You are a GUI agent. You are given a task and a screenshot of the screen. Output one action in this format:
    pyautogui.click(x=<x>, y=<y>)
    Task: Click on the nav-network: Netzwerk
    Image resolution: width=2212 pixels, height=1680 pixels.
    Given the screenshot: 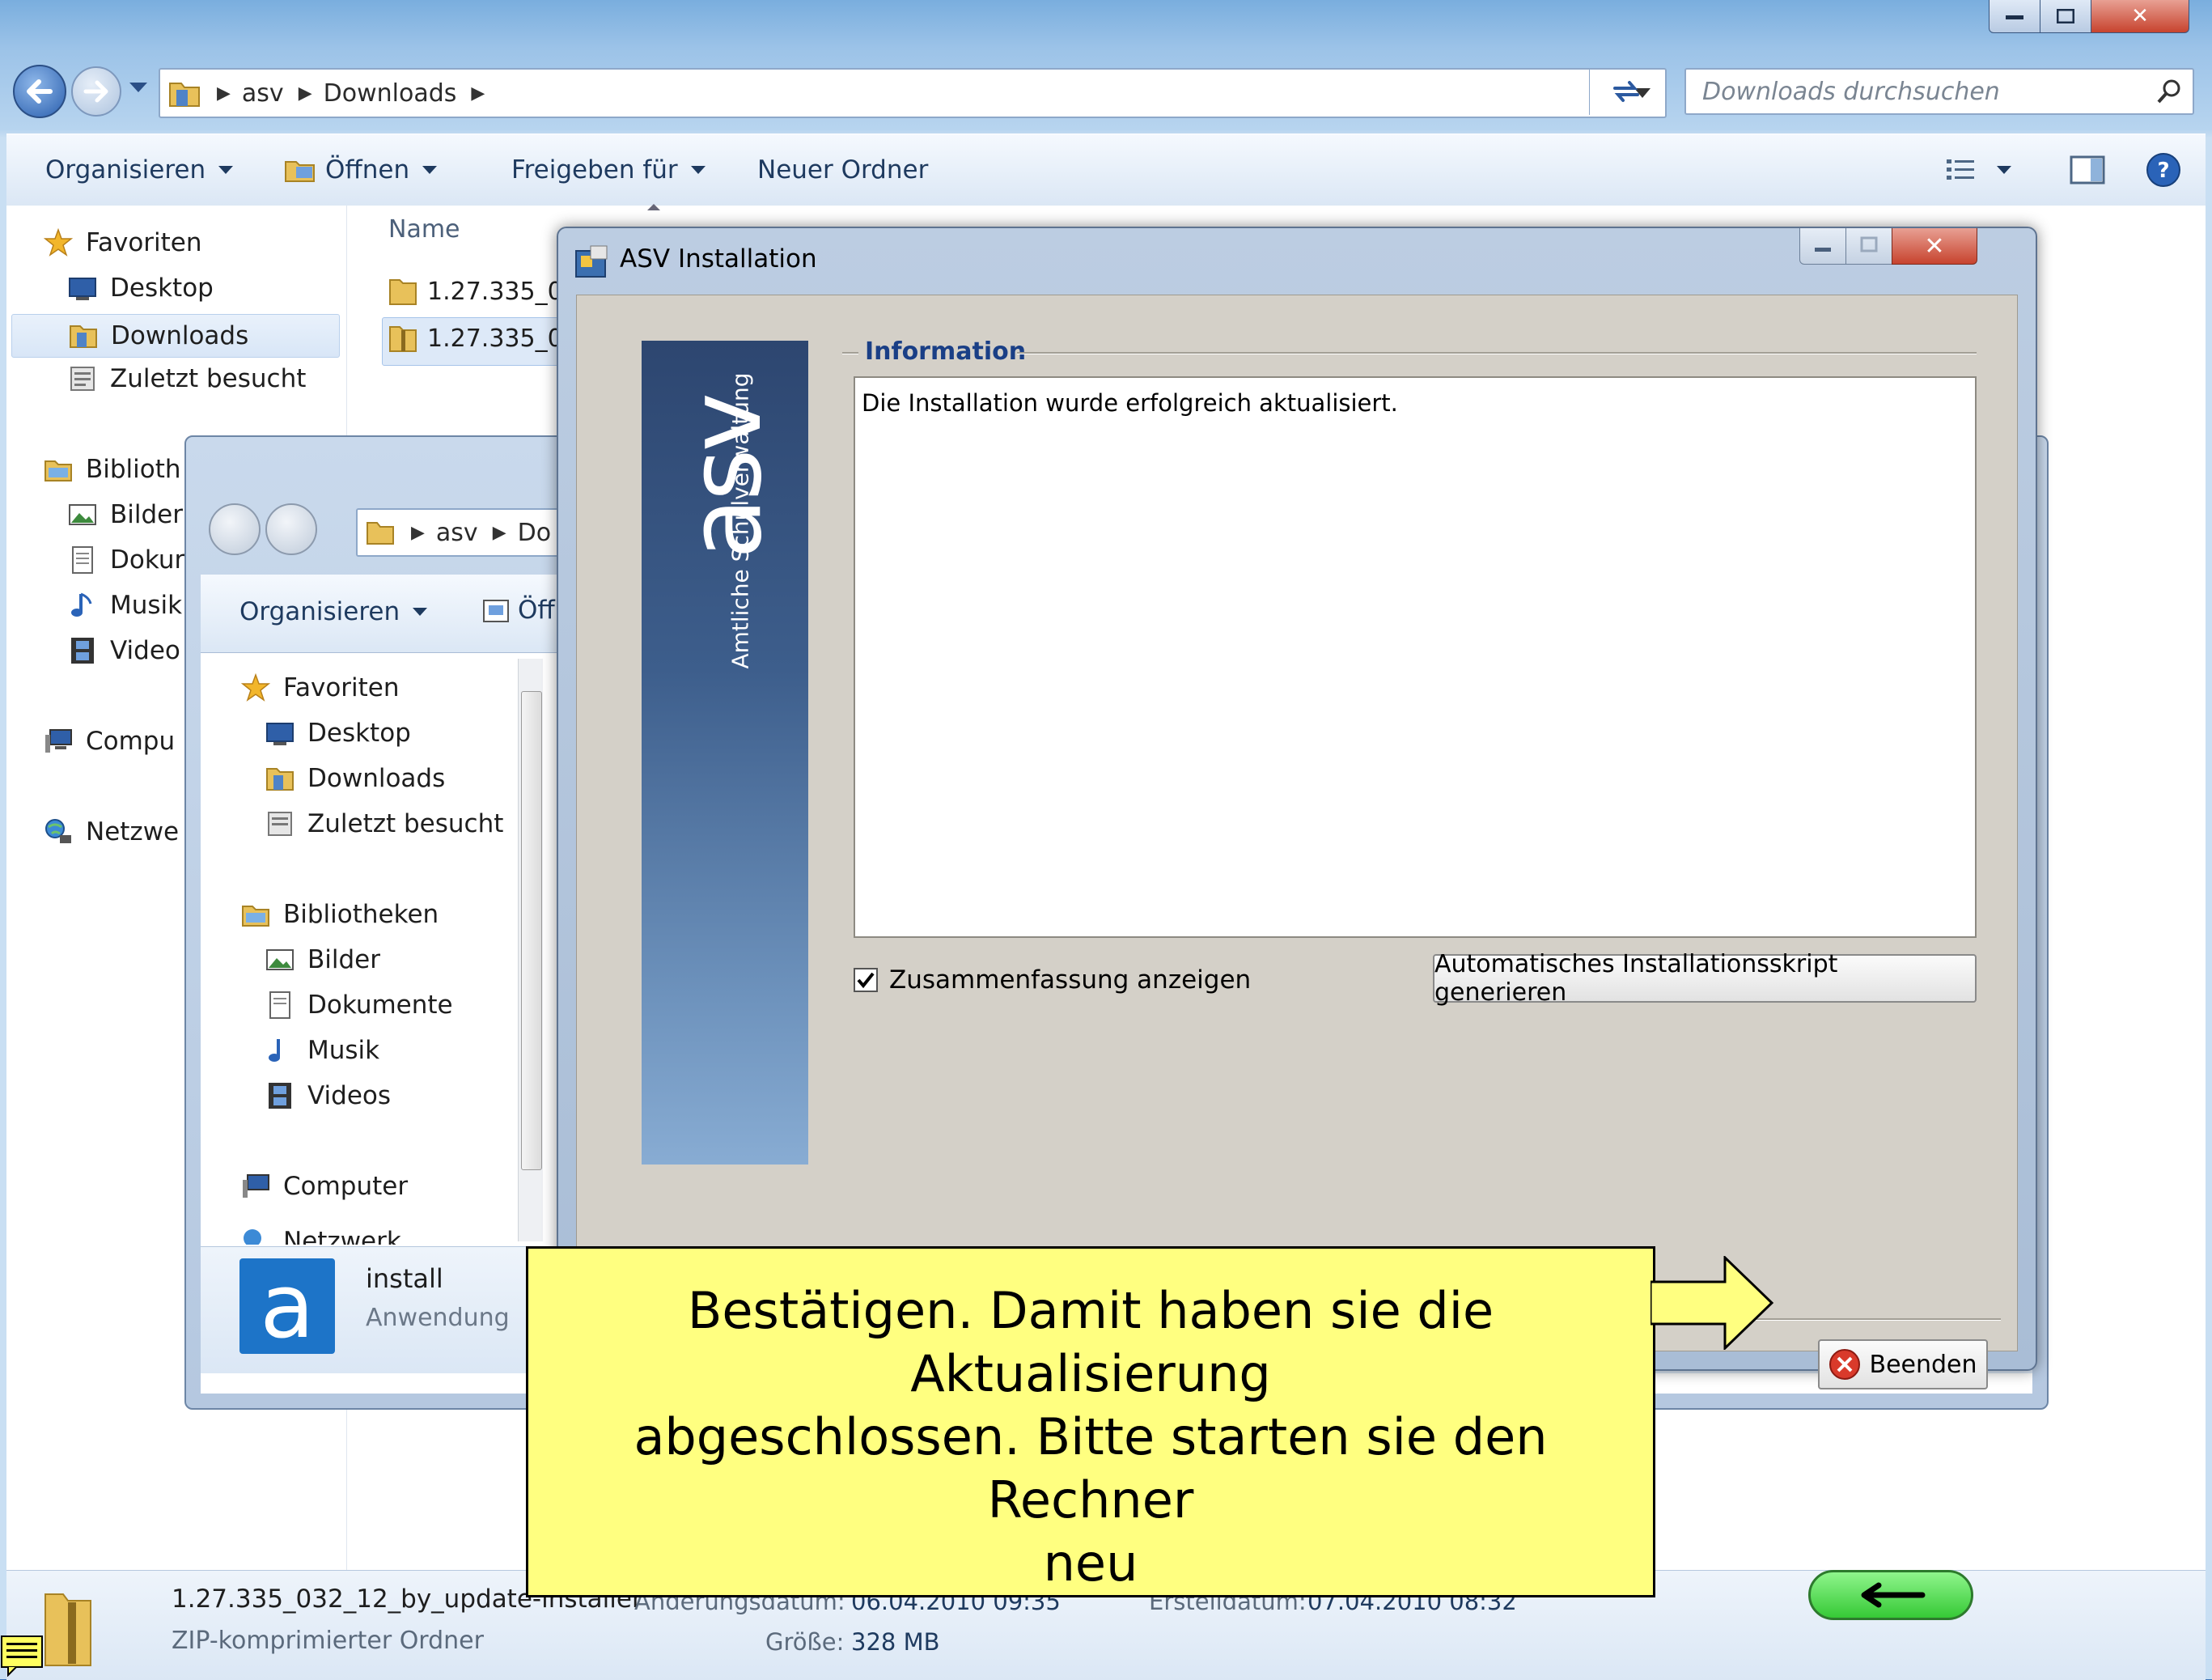 What is the action you would take?
    pyautogui.click(x=321, y=1236)
    